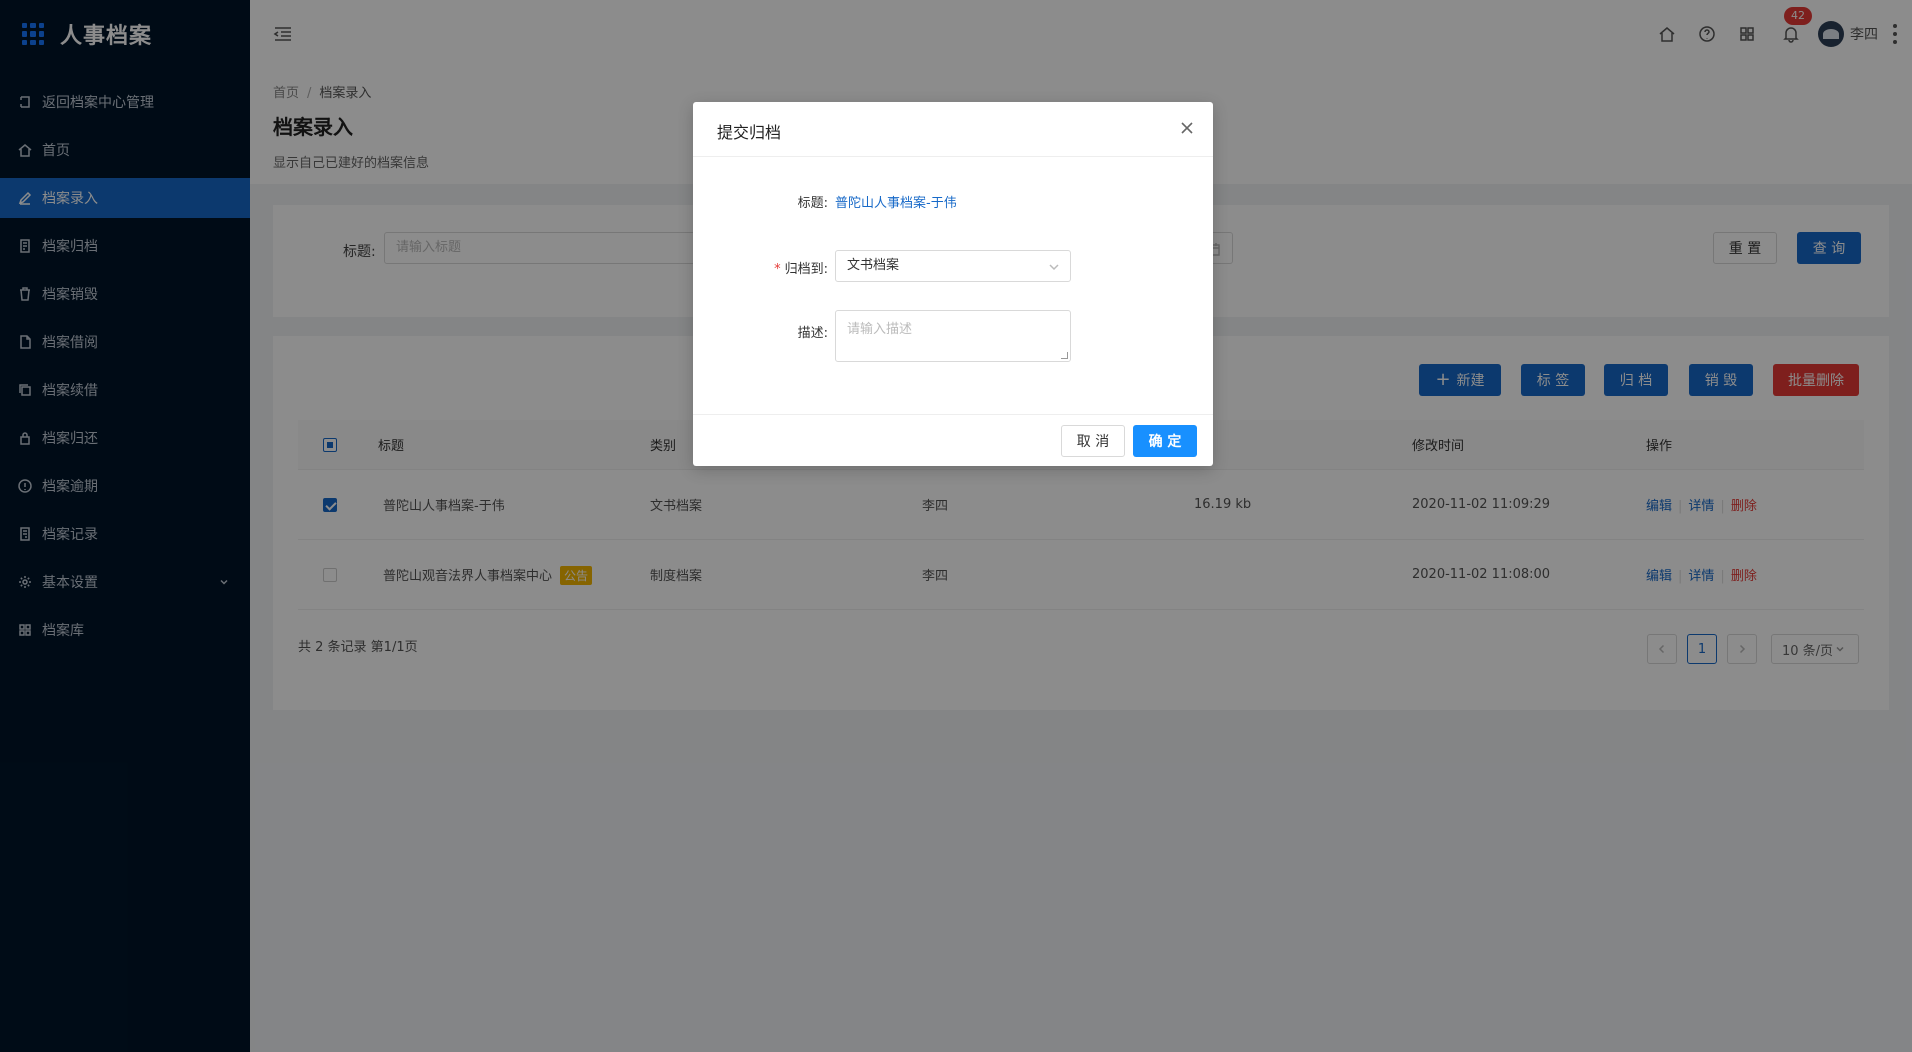 The image size is (1912, 1052). I want to click on modal-title-label: 标题:, so click(812, 203).